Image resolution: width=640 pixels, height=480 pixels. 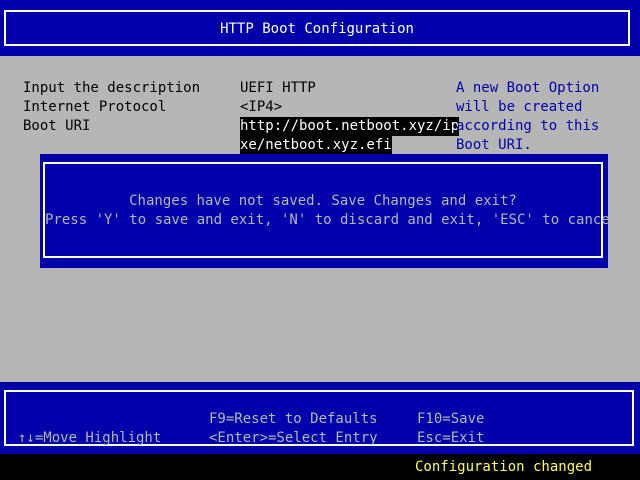 I want to click on protocol-select: <IP4>, so click(x=261, y=107).